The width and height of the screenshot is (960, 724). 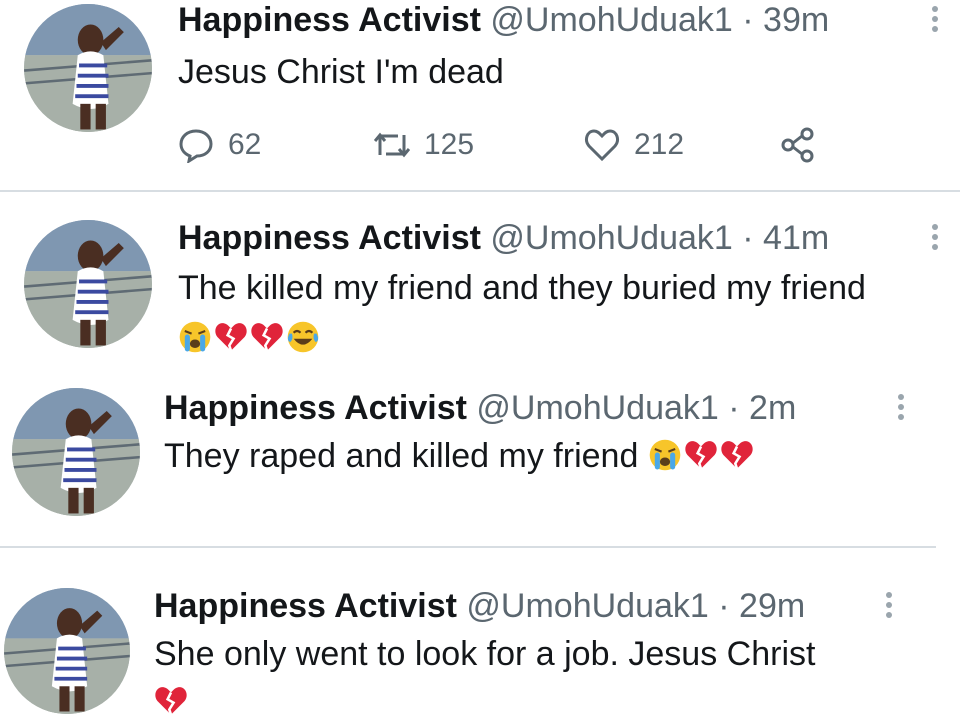 I want to click on like-button: 212, so click(x=634, y=145).